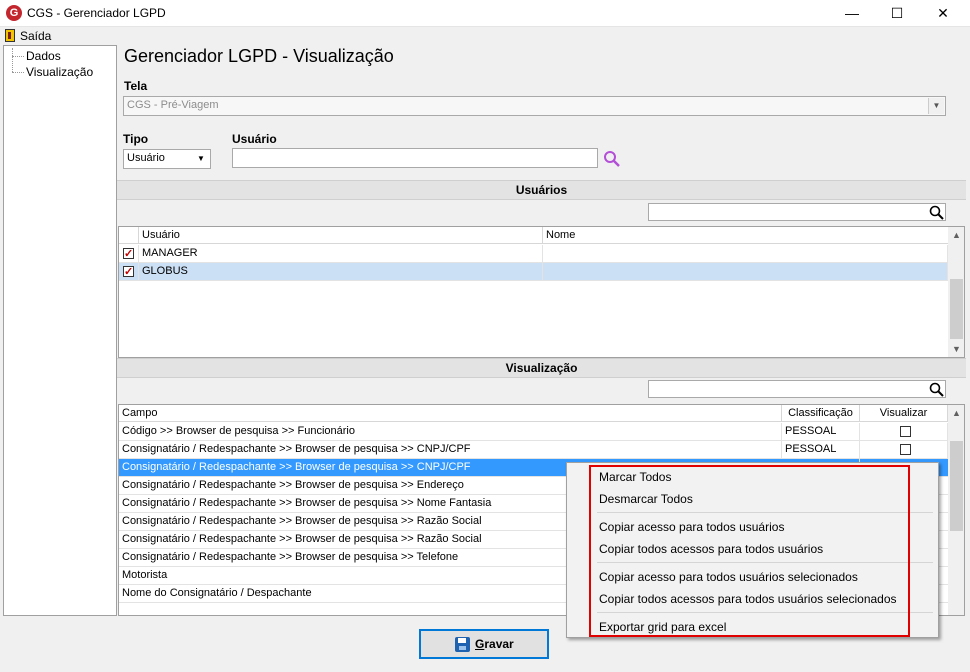  I want to click on view-section-header: Visualização, so click(541, 368).